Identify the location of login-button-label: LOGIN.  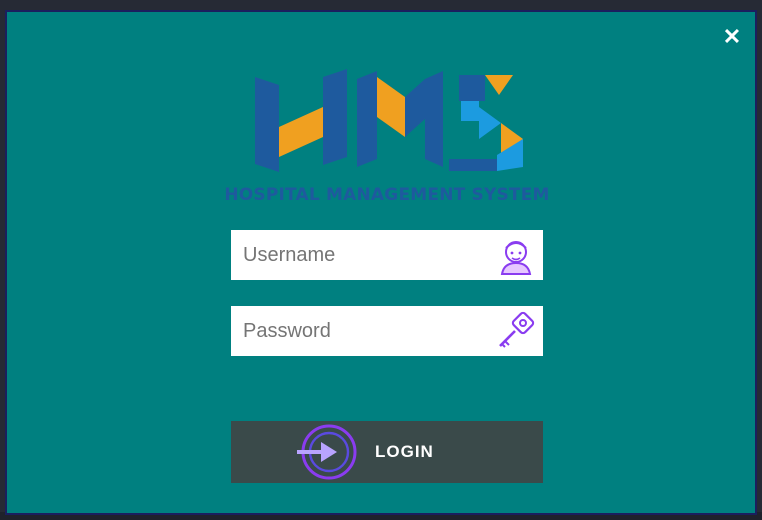
(404, 451).